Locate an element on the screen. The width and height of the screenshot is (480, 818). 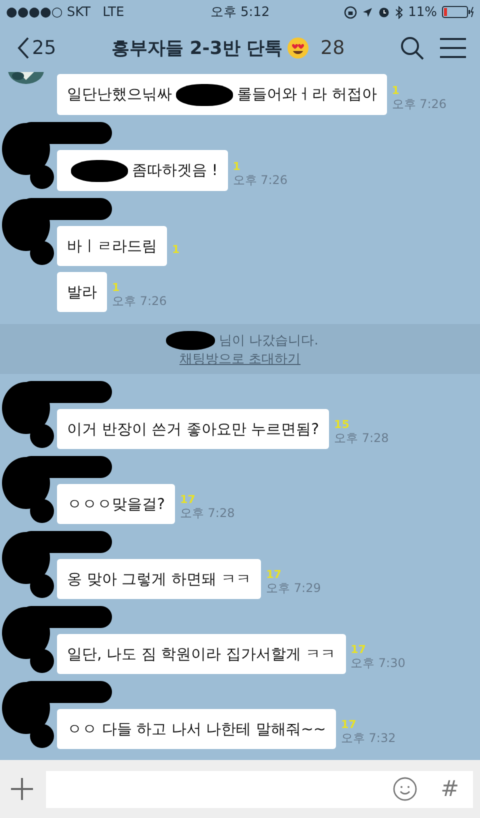
message-bubble: 발라 is located at coordinates (82, 292).